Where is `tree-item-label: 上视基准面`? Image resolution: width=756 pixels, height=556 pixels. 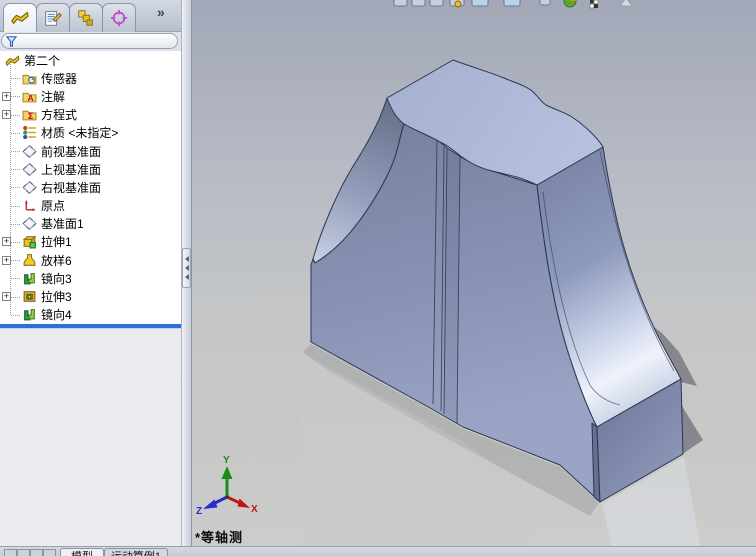 tree-item-label: 上视基准面 is located at coordinates (71, 169).